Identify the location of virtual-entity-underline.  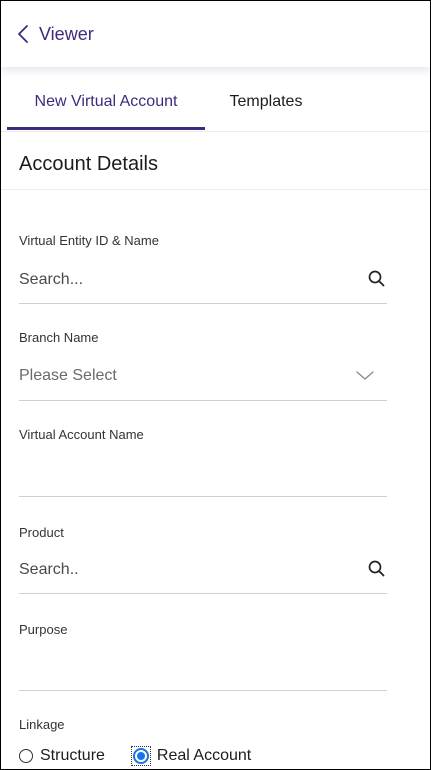
(203, 303).